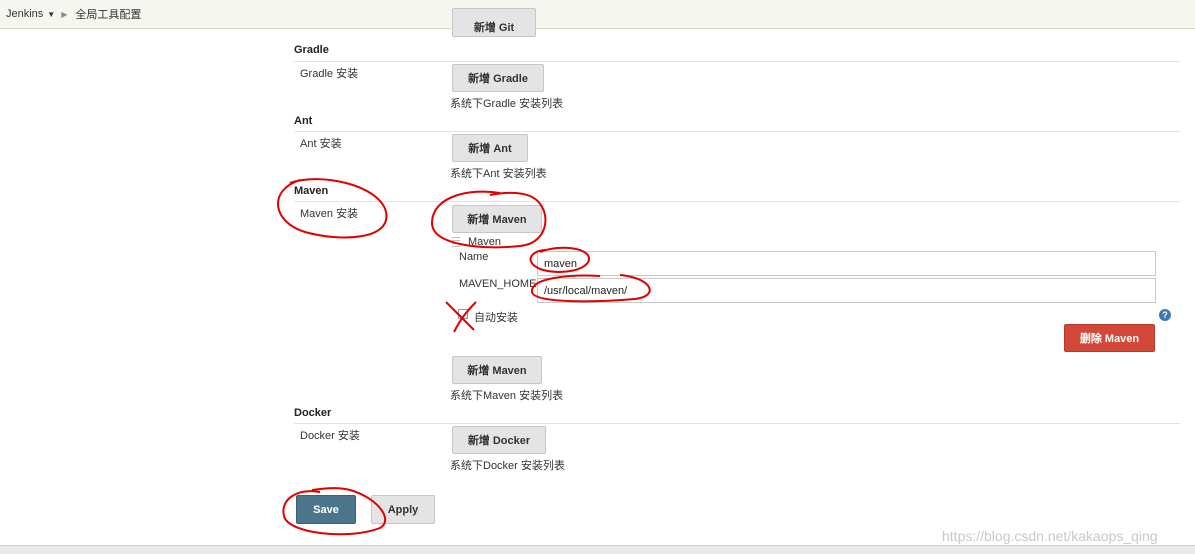 The height and width of the screenshot is (554, 1195). Describe the element at coordinates (496, 318) in the screenshot. I see `auto-install-label: 自动安装` at that location.